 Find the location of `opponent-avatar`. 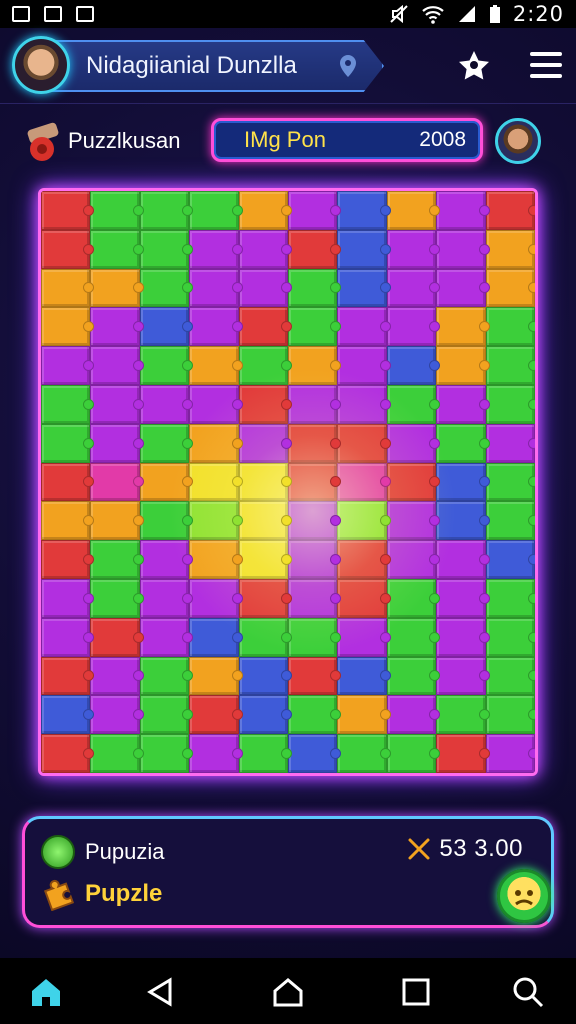

opponent-avatar is located at coordinates (518, 141).